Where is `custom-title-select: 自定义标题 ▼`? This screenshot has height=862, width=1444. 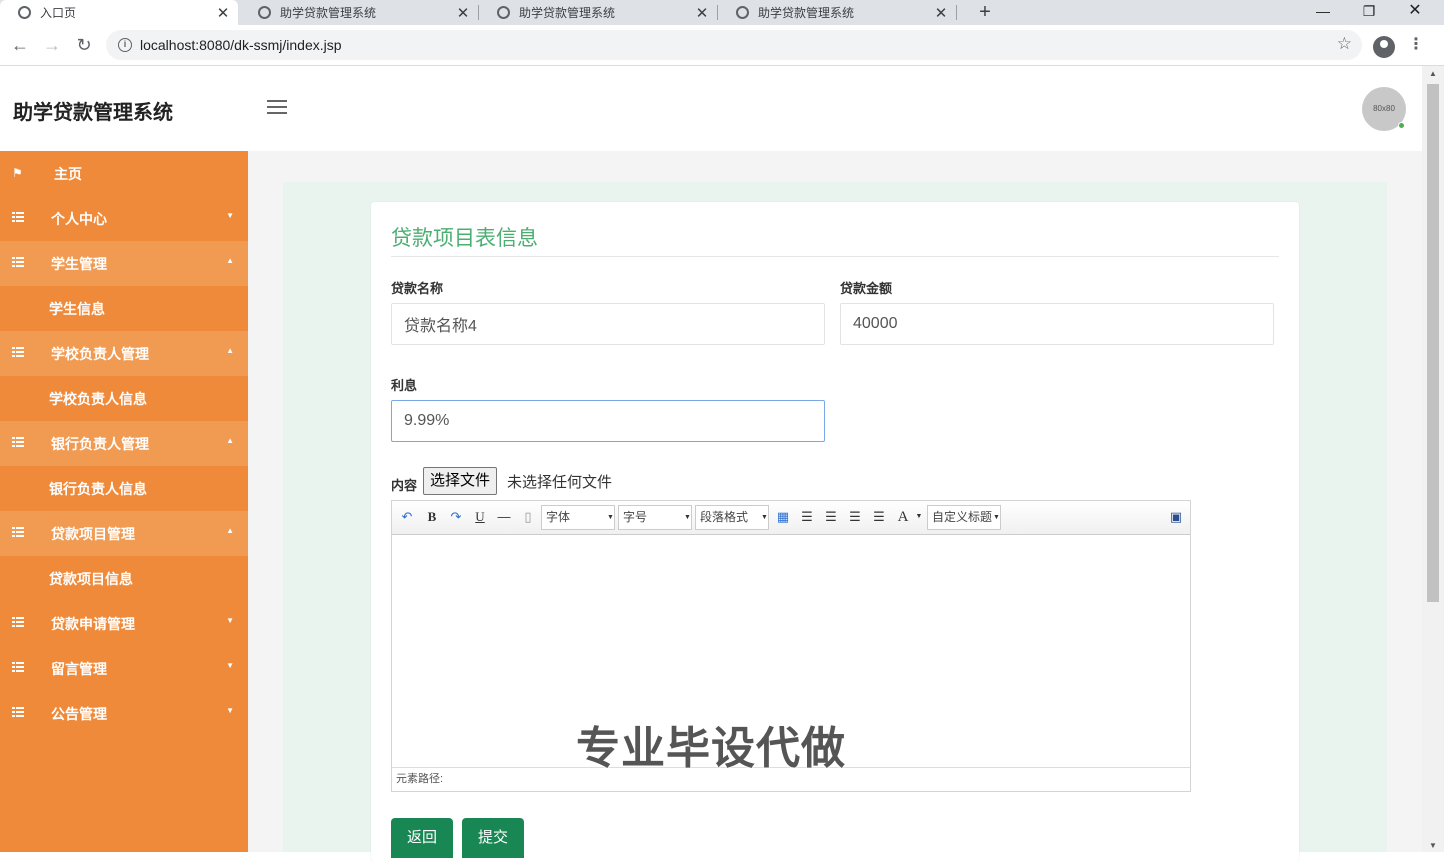 custom-title-select: 自定义标题 ▼ is located at coordinates (964, 517).